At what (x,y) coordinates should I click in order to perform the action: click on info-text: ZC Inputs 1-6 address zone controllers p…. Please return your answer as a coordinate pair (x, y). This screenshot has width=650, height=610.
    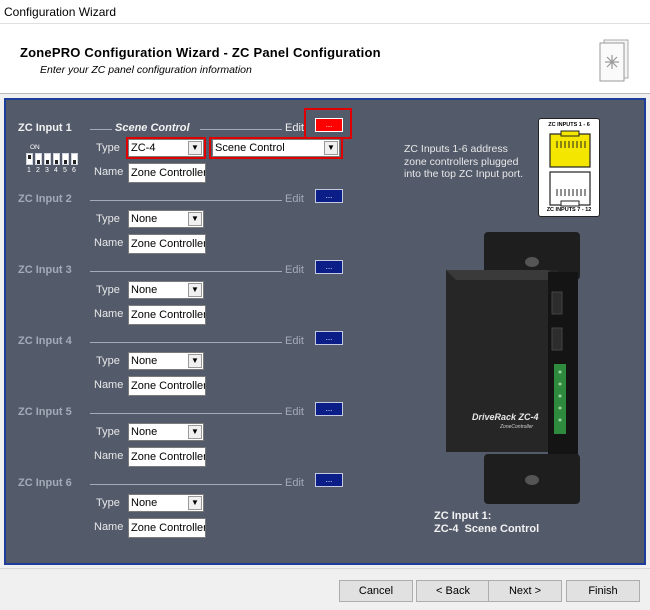
    Looking at the image, I should click on (464, 161).